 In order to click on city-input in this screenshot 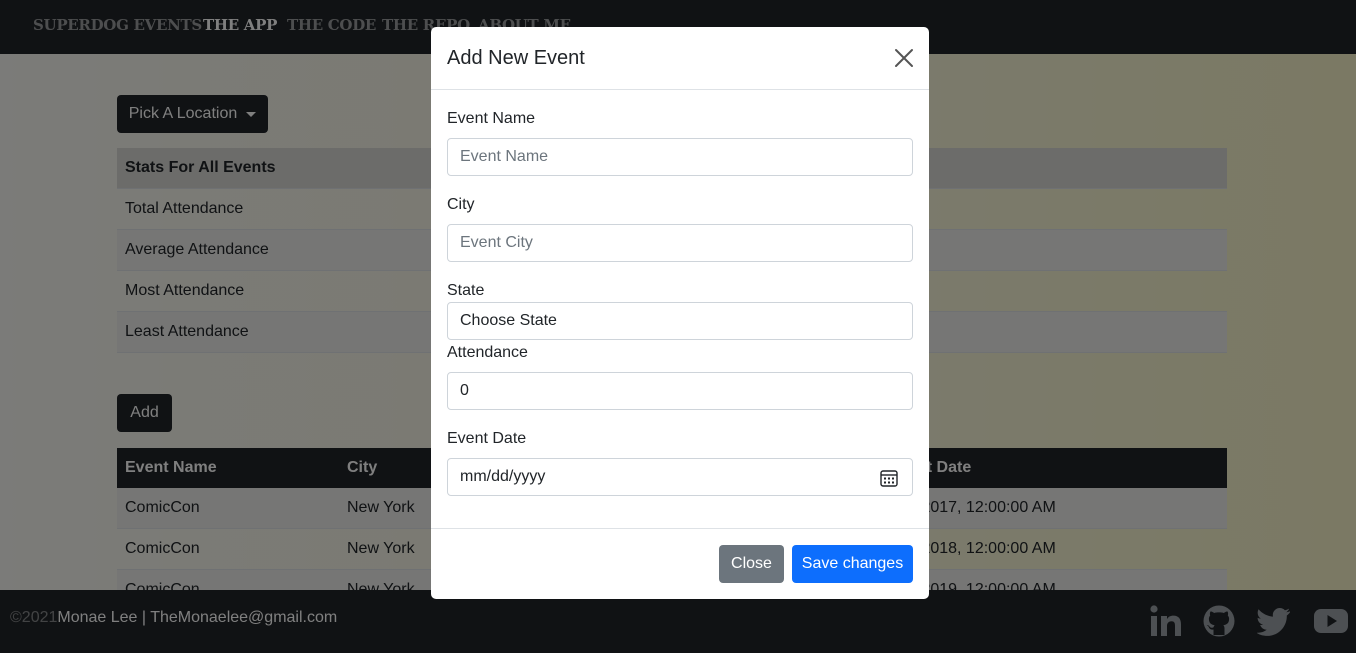, I will do `click(680, 243)`.